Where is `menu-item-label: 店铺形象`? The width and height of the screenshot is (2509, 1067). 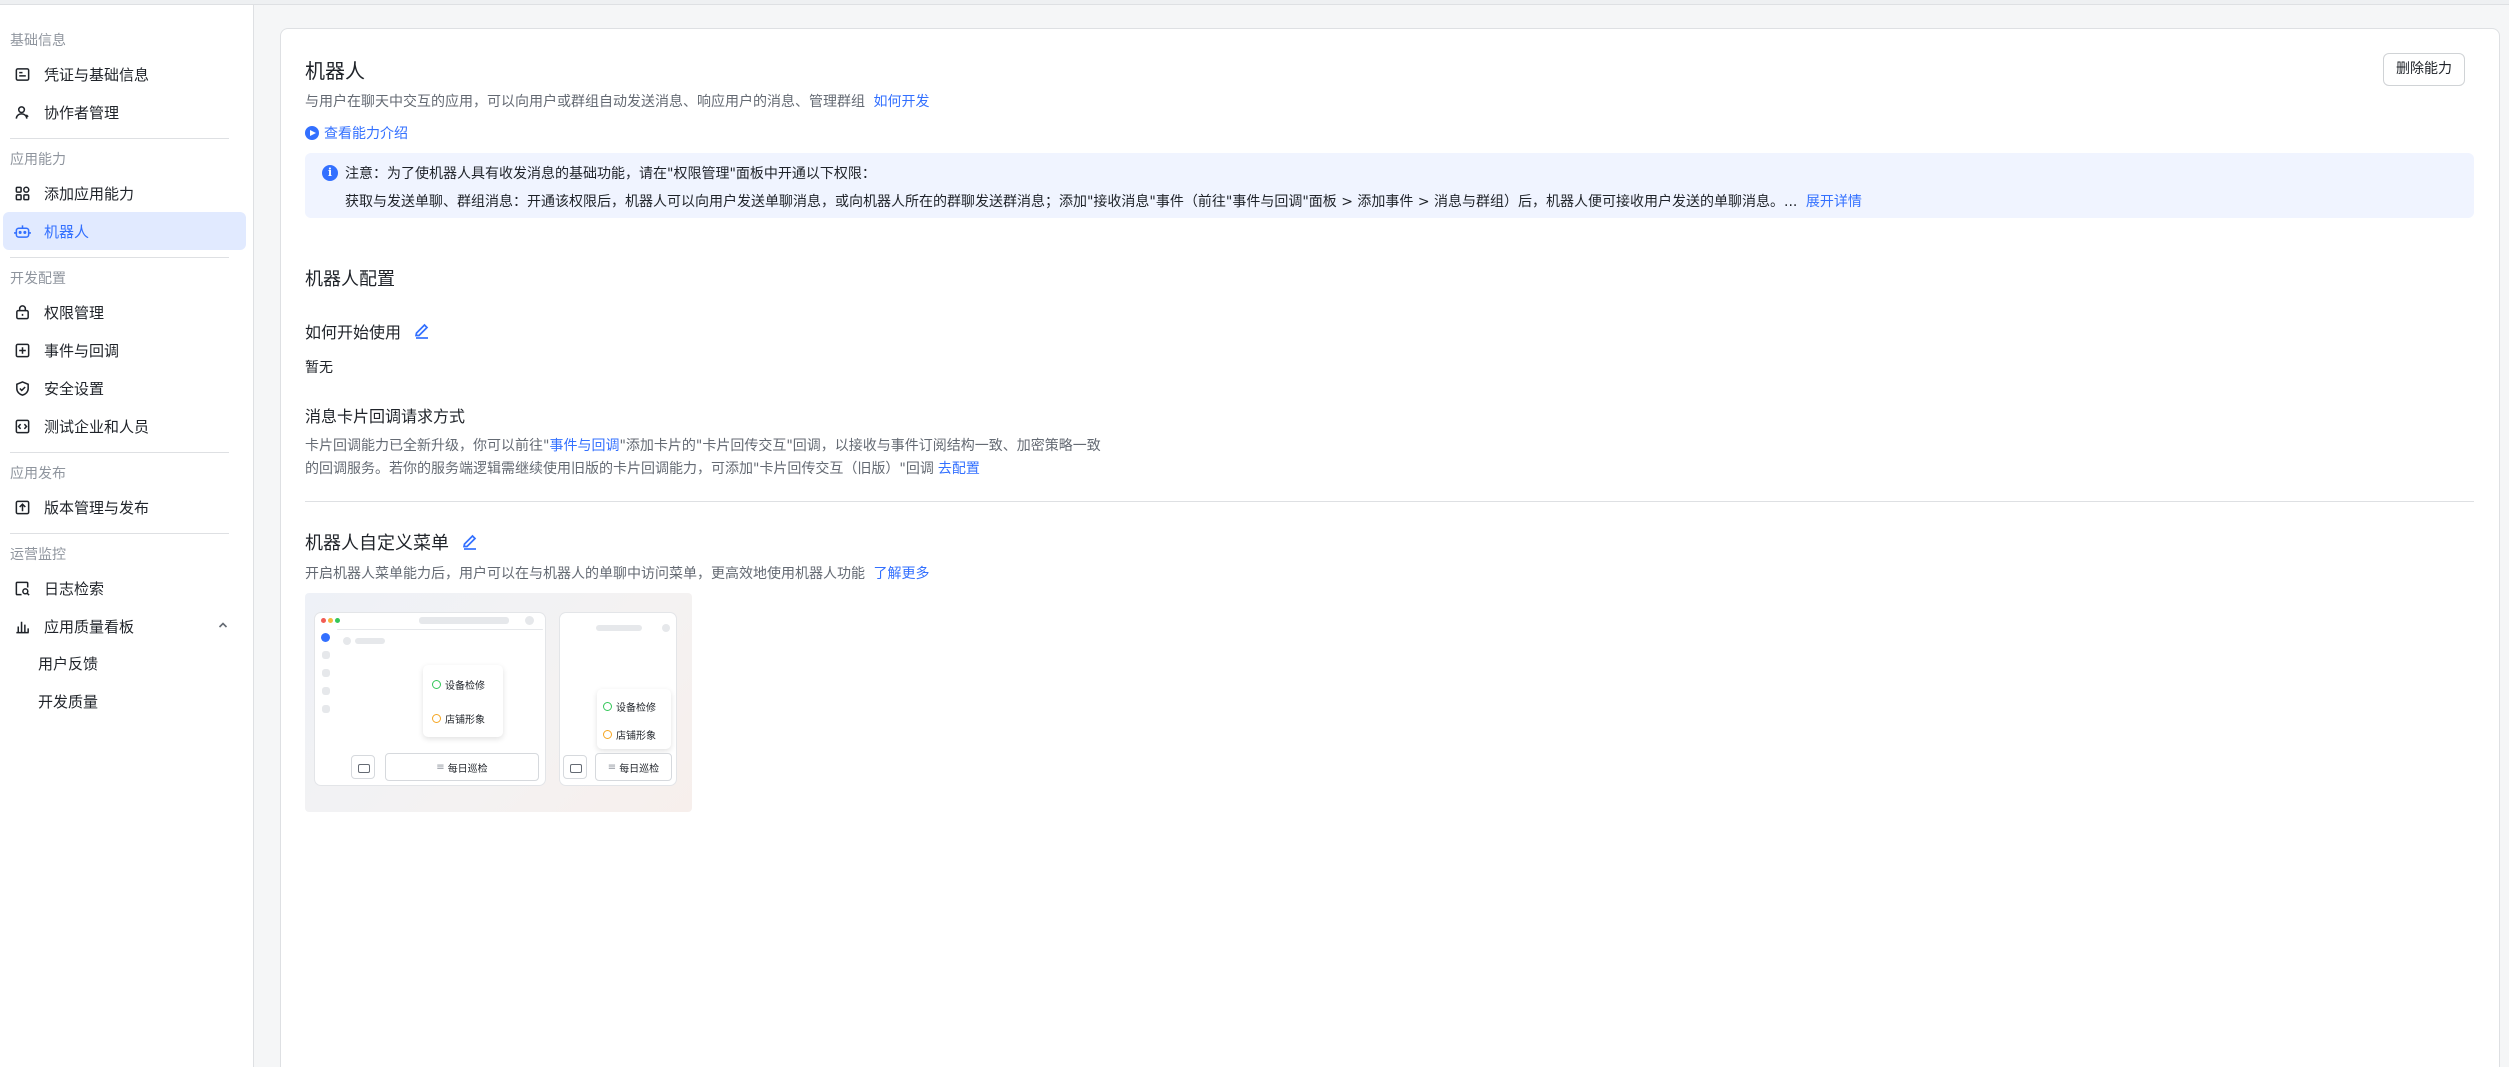 menu-item-label: 店铺形象 is located at coordinates (636, 736).